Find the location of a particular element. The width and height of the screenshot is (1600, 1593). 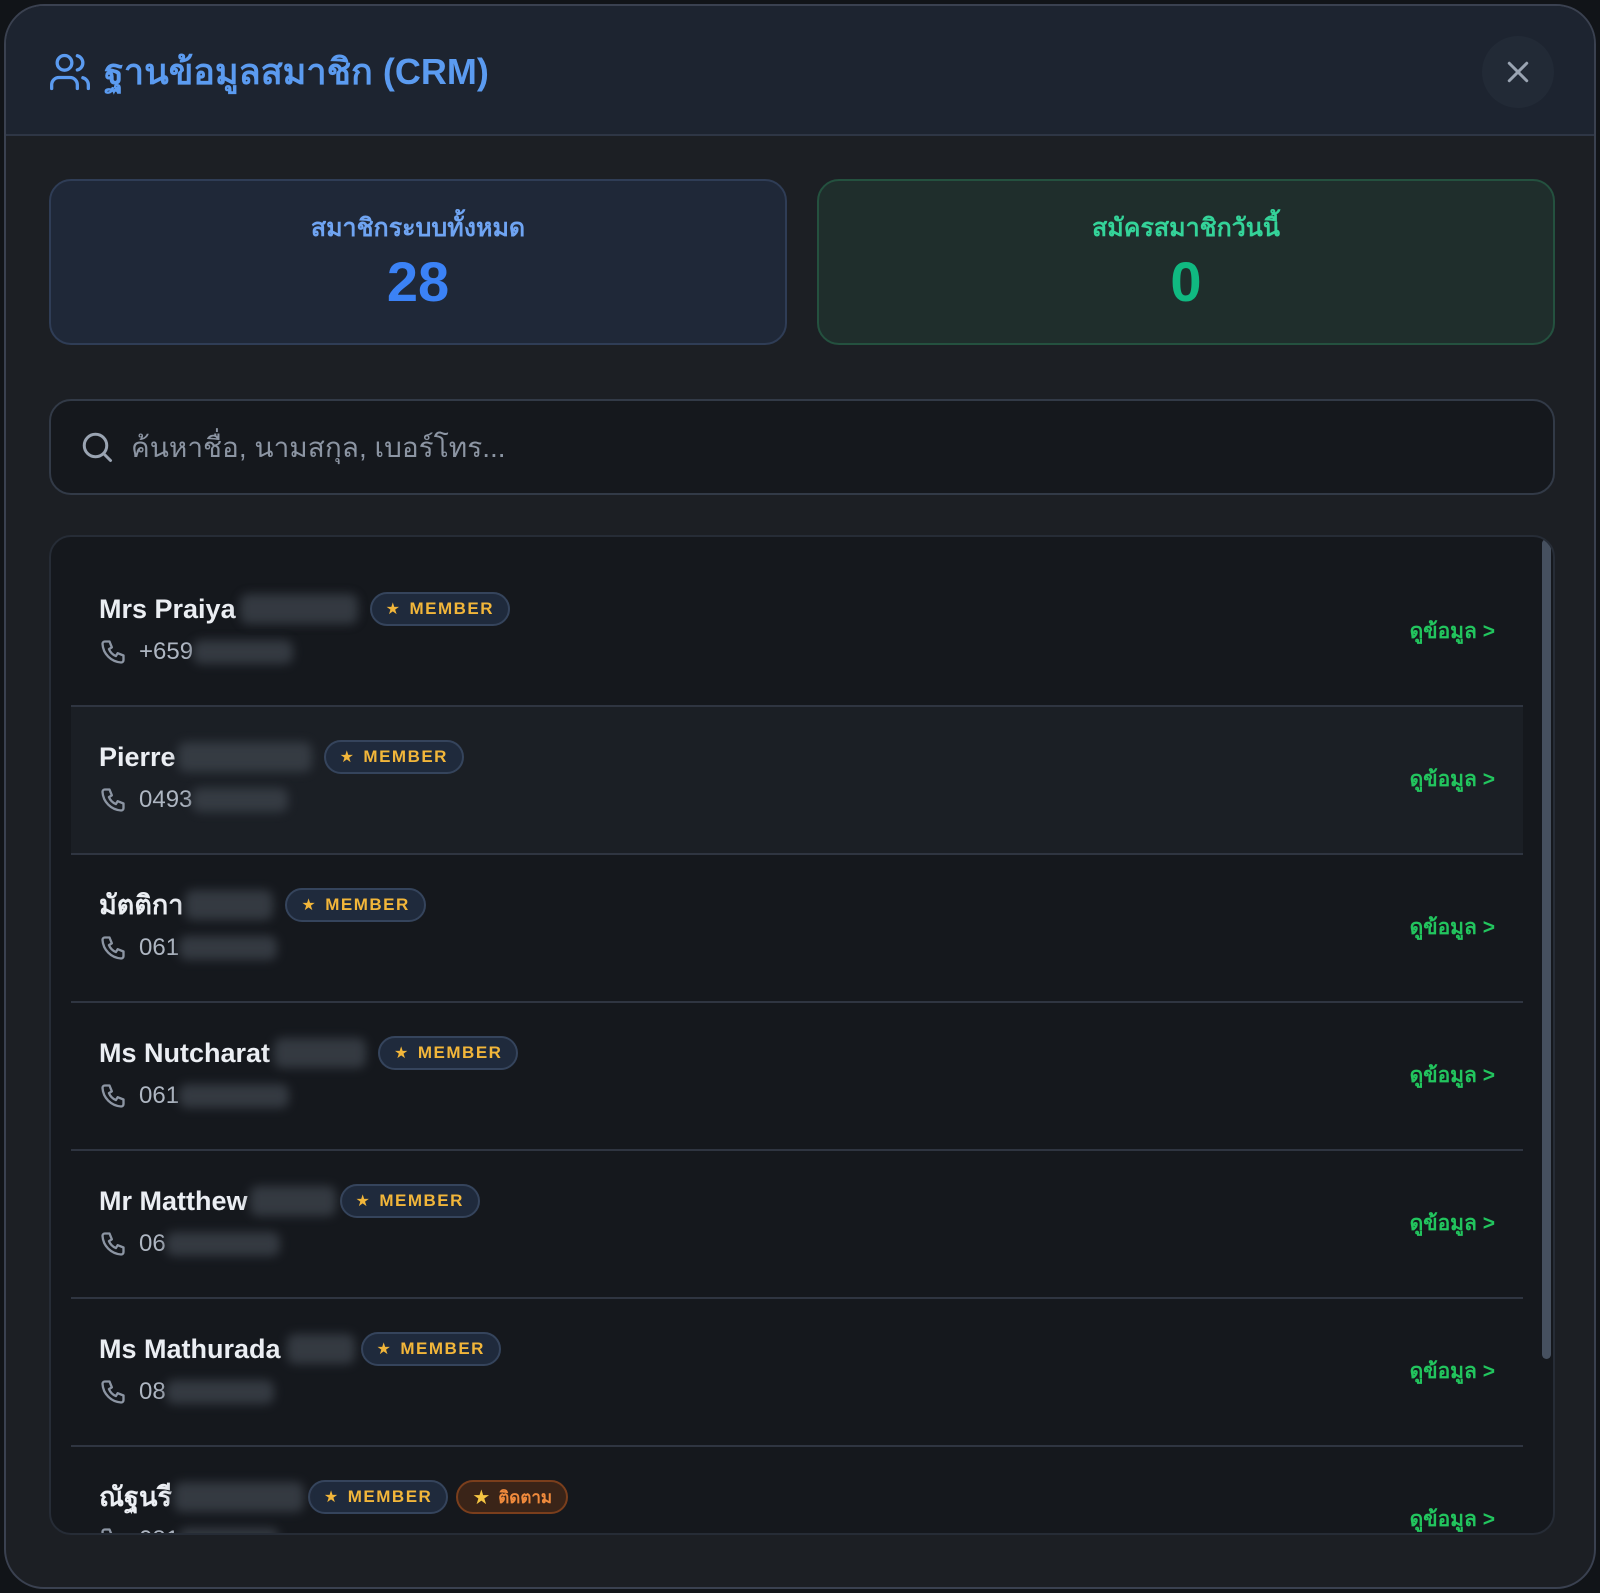

today-signups-card: สมัครสมาชิกวันนี้ 0 is located at coordinates (1186, 262).